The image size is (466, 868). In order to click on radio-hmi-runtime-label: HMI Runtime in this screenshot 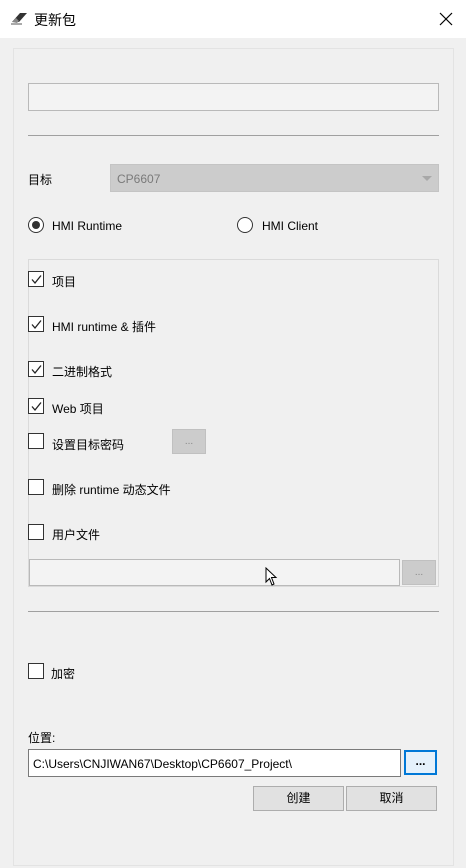, I will do `click(87, 226)`.